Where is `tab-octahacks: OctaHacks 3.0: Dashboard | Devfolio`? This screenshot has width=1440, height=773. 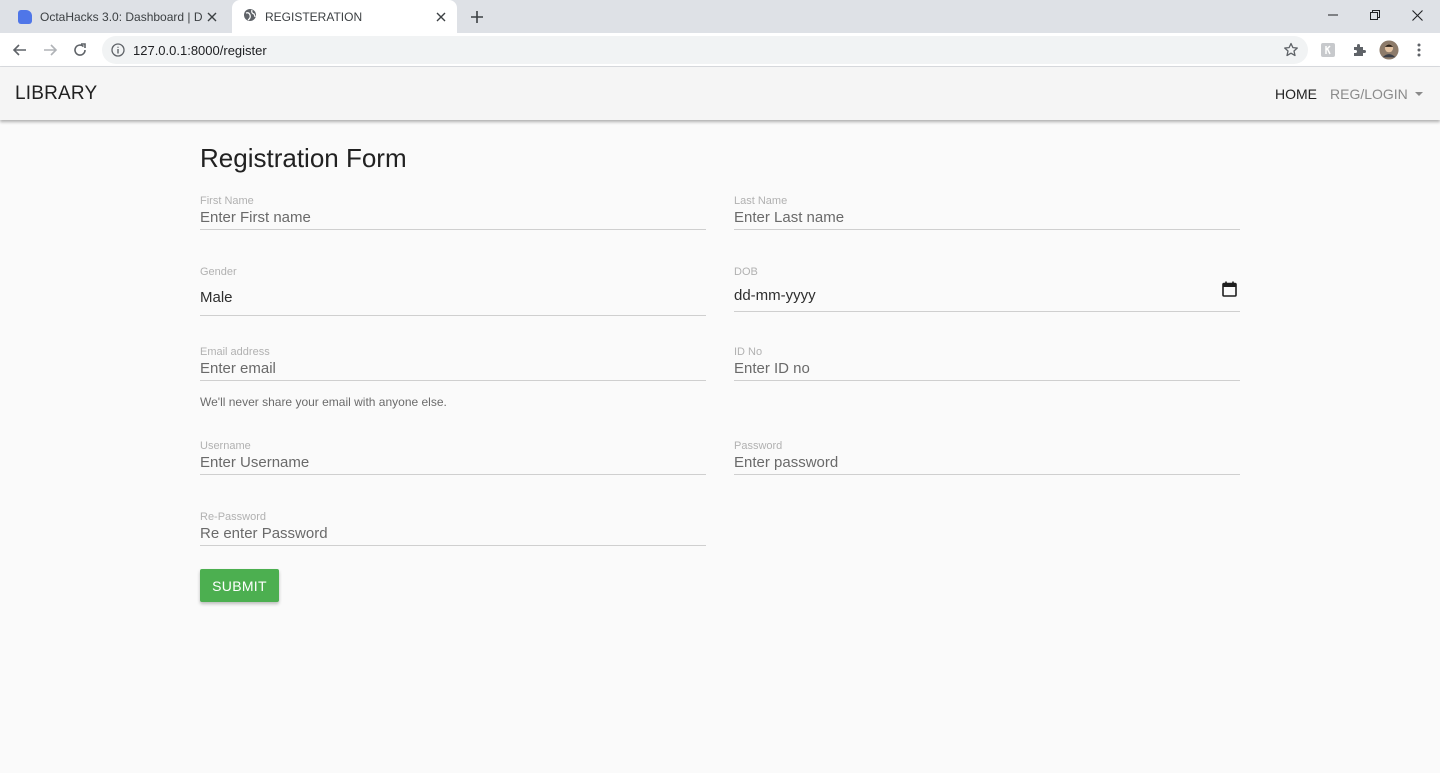
tab-octahacks: OctaHacks 3.0: Dashboard | Devfolio is located at coordinates (118, 16).